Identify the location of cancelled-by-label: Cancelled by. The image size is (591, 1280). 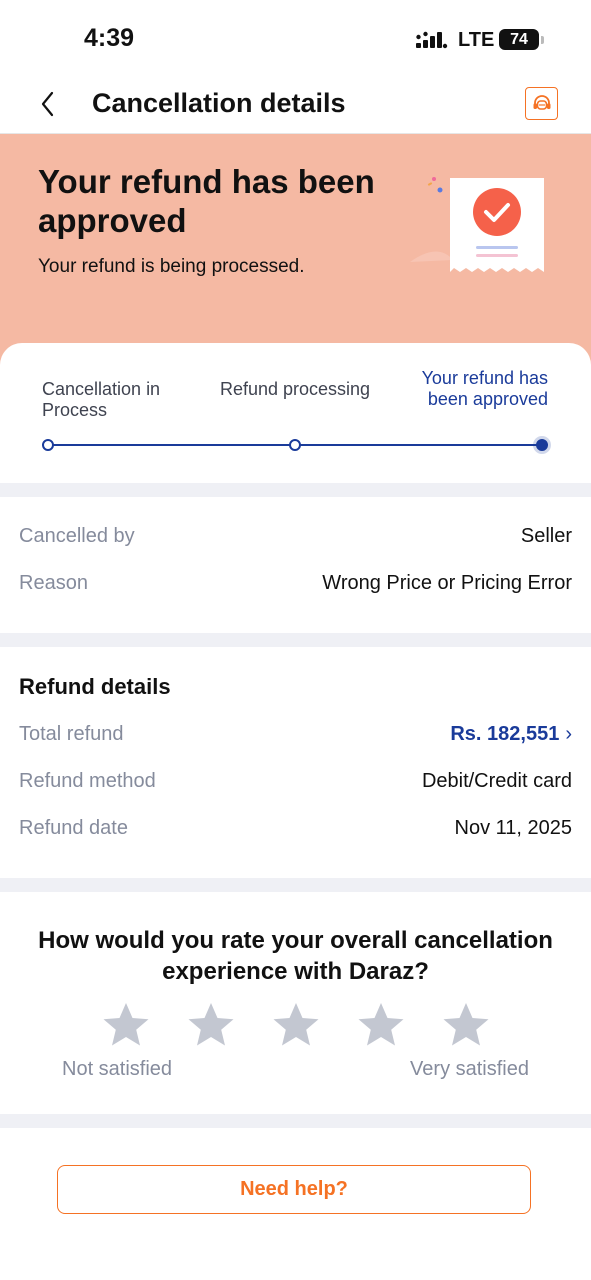
(77, 536).